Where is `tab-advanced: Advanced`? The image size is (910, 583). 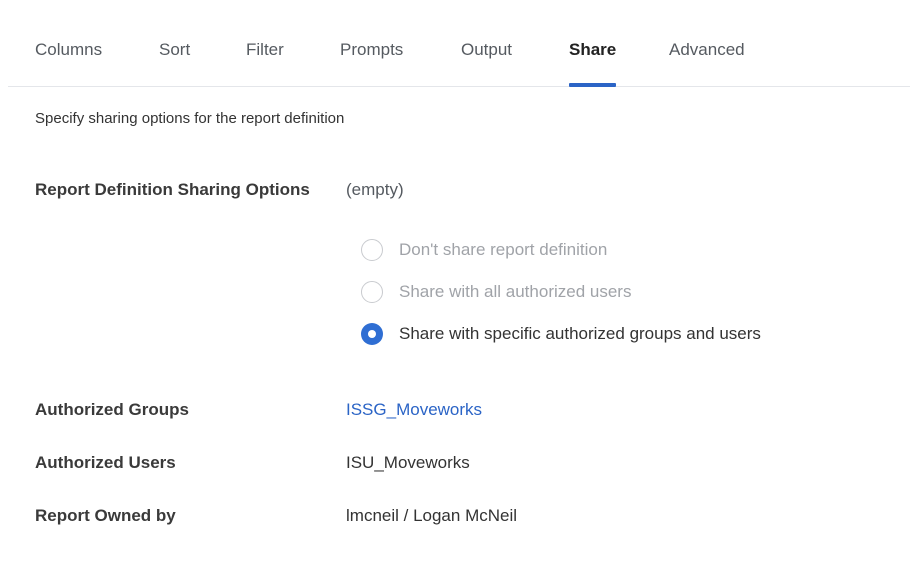
tab-advanced: Advanced is located at coordinates (707, 63).